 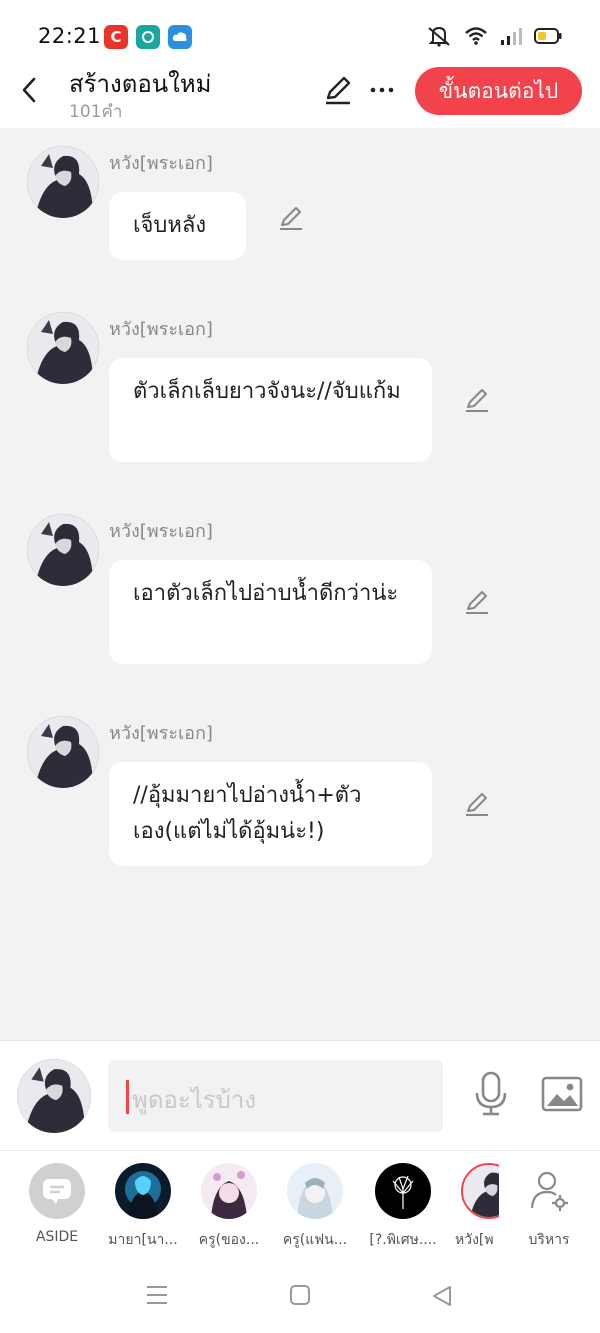 What do you see at coordinates (494, 38) in the screenshot?
I see `status-right` at bounding box center [494, 38].